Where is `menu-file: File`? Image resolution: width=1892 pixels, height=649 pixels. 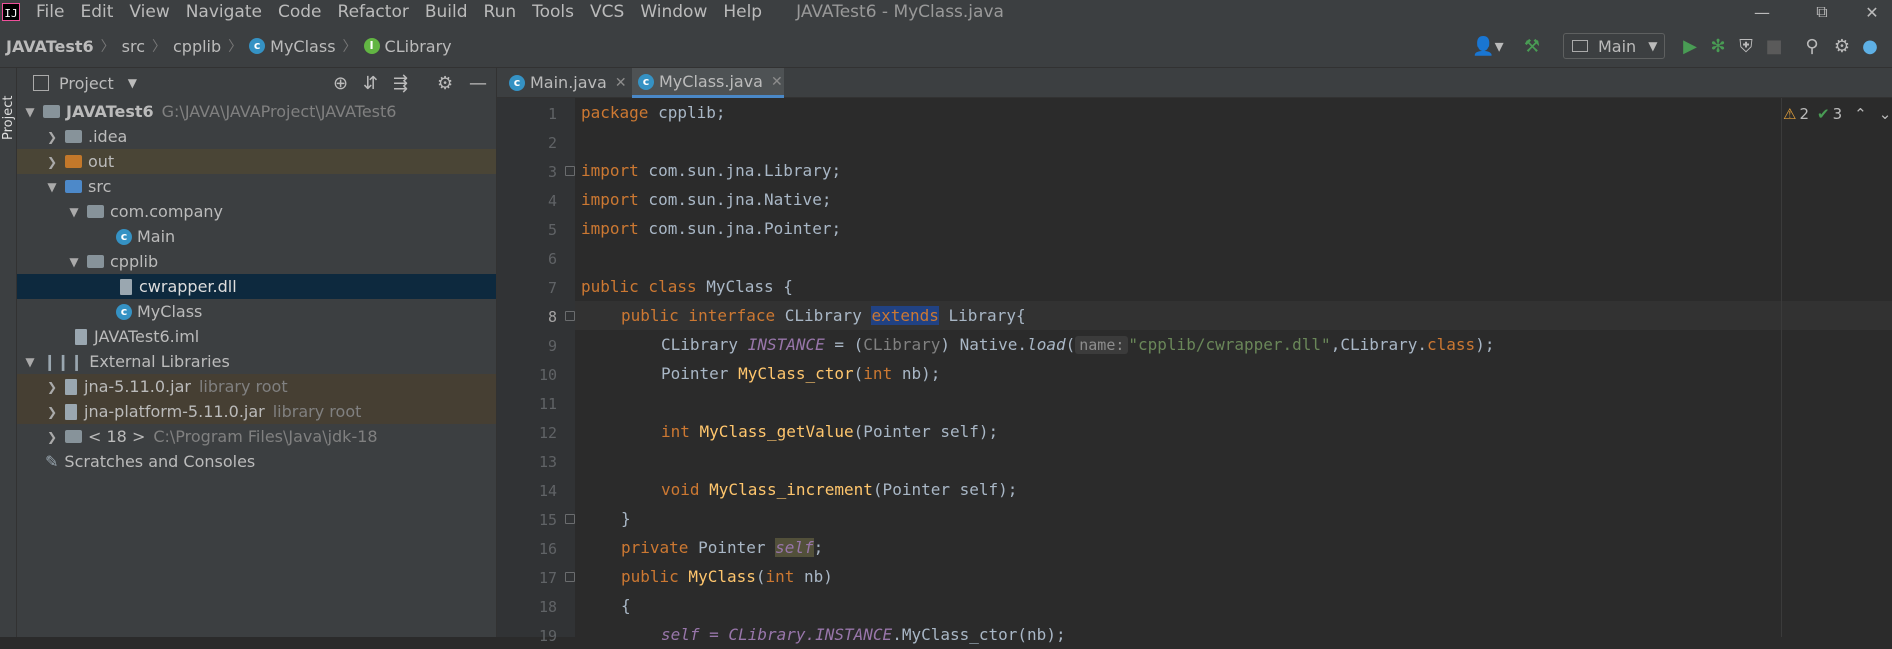 menu-file: File is located at coordinates (50, 12).